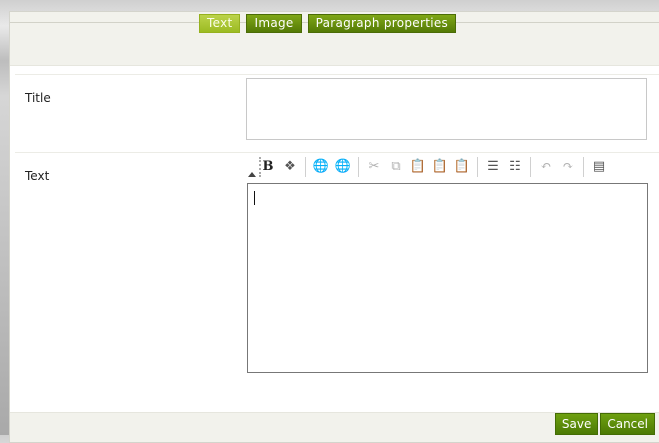  I want to click on bulleted-list-icon: ☷, so click(515, 167).